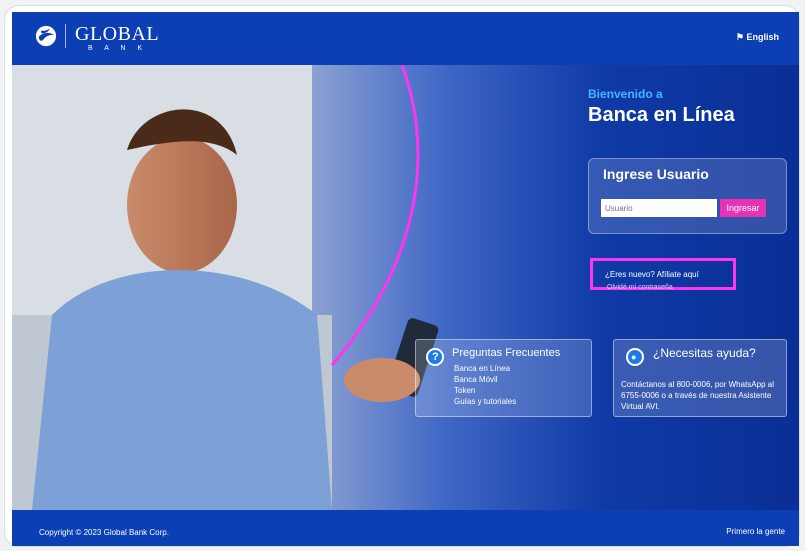 The height and width of the screenshot is (551, 805). I want to click on brand-subtitle: B A N K, so click(118, 48).